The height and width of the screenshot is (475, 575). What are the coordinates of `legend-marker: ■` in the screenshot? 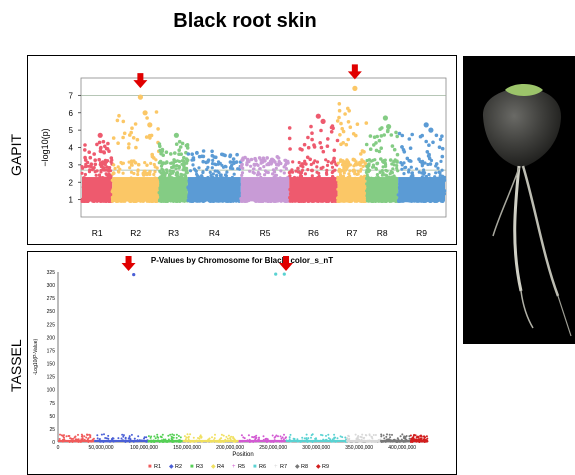 It's located at (150, 467).